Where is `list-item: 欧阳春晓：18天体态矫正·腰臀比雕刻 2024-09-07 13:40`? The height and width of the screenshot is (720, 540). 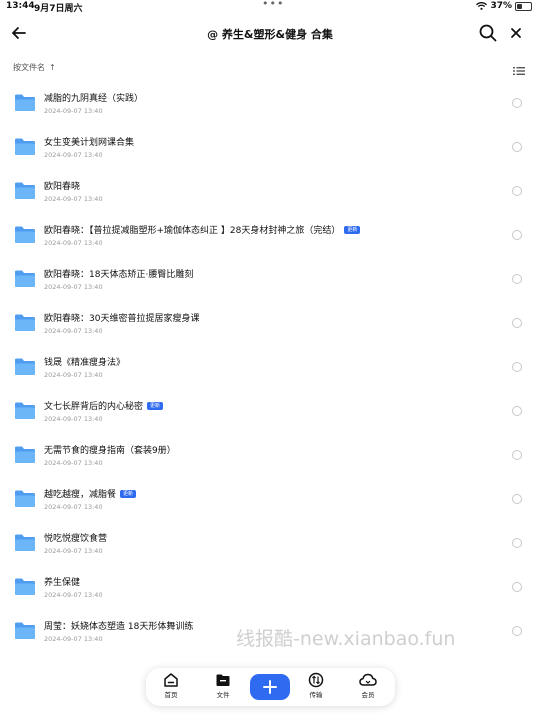
list-item: 欧阳春晓：18天体态矫正·腰臀比雕刻 2024-09-07 13:40 is located at coordinates (270, 278).